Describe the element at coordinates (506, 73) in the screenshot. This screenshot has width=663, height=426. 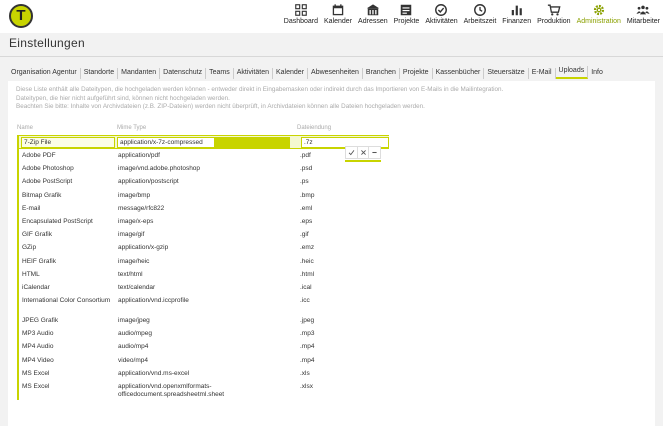
I see `tab-steuersätze: Steuersätze` at that location.